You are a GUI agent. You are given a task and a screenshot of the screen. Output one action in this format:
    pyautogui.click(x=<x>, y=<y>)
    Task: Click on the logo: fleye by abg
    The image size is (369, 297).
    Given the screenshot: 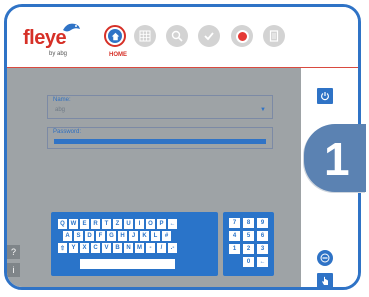 What is the action you would take?
    pyautogui.click(x=51, y=40)
    